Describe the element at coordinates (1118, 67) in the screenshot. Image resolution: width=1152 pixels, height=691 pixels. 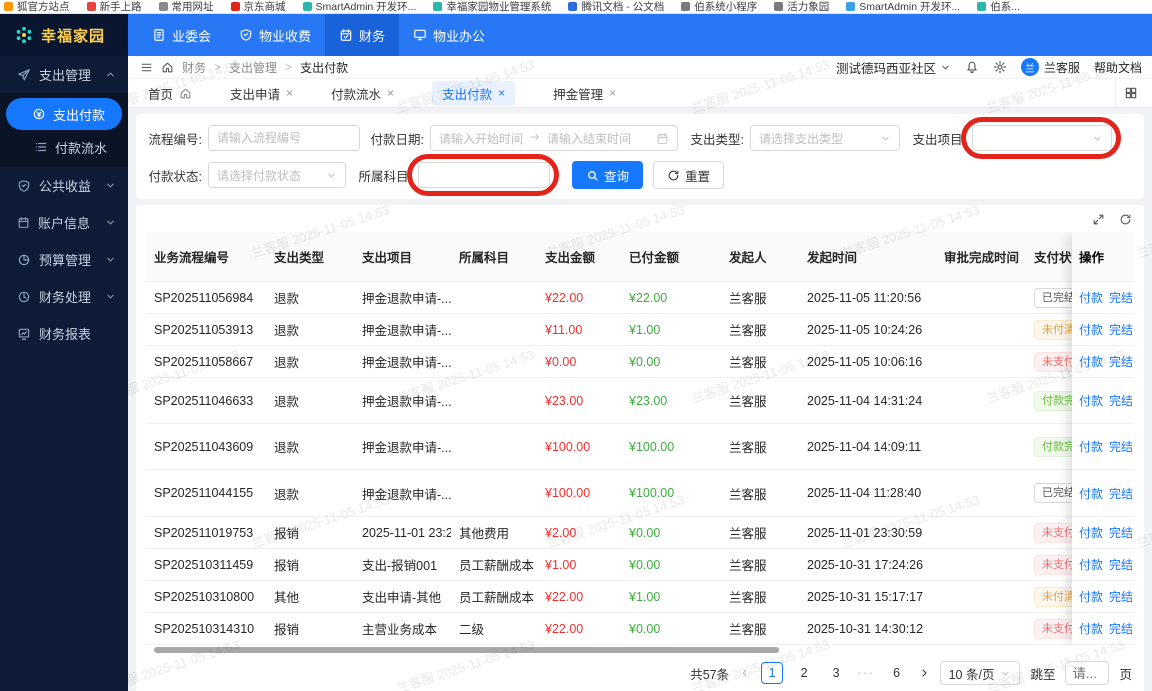
I see `help-doc-link: 帮助文档` at that location.